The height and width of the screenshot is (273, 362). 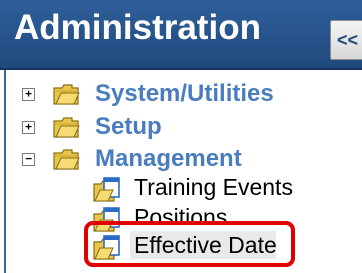 What do you see at coordinates (168, 158) in the screenshot?
I see `tree-node-label: Management` at bounding box center [168, 158].